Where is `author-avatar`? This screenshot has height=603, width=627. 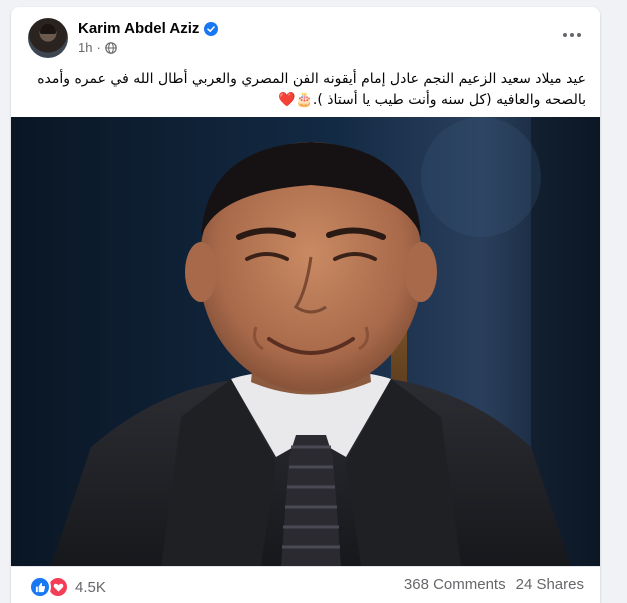 author-avatar is located at coordinates (48, 38).